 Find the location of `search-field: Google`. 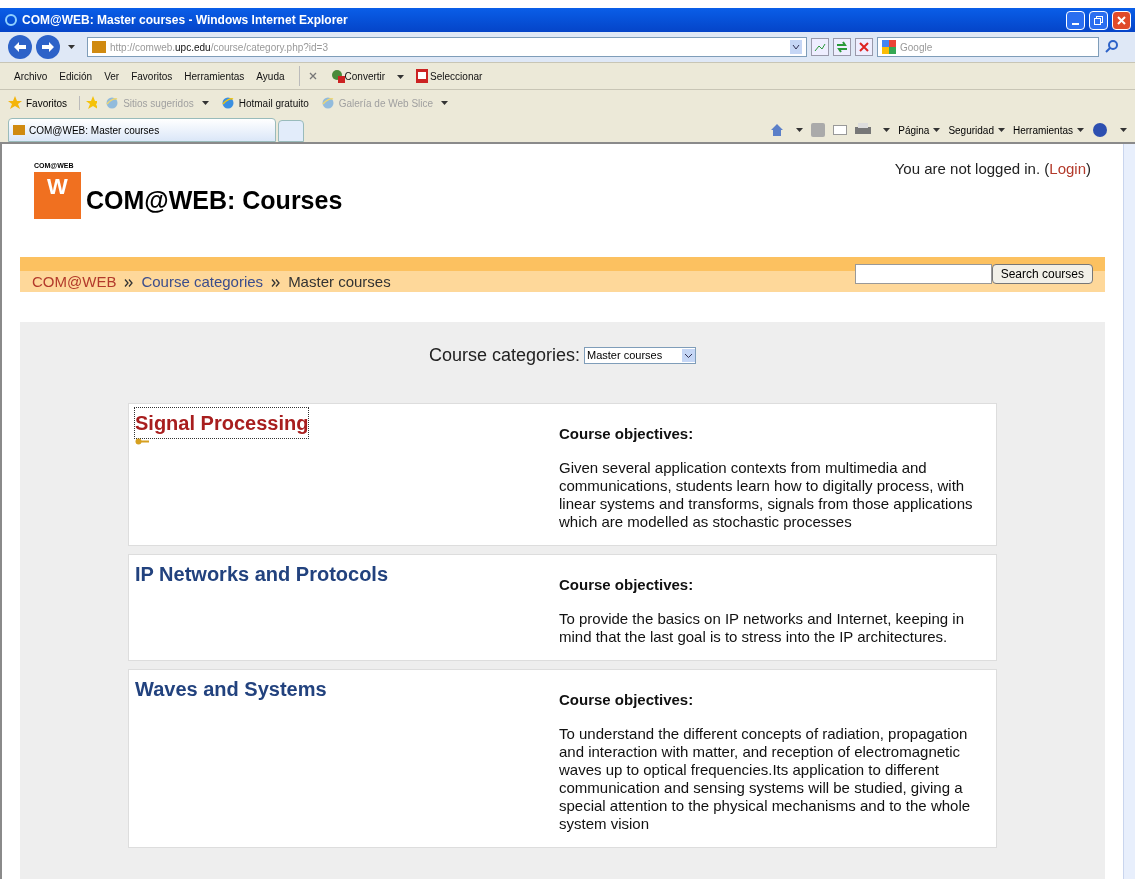

search-field: Google is located at coordinates (988, 47).